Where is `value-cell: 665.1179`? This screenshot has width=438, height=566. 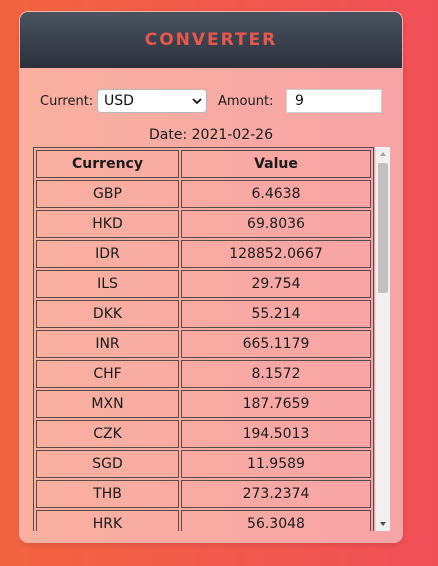
value-cell: 665.1179 is located at coordinates (276, 344).